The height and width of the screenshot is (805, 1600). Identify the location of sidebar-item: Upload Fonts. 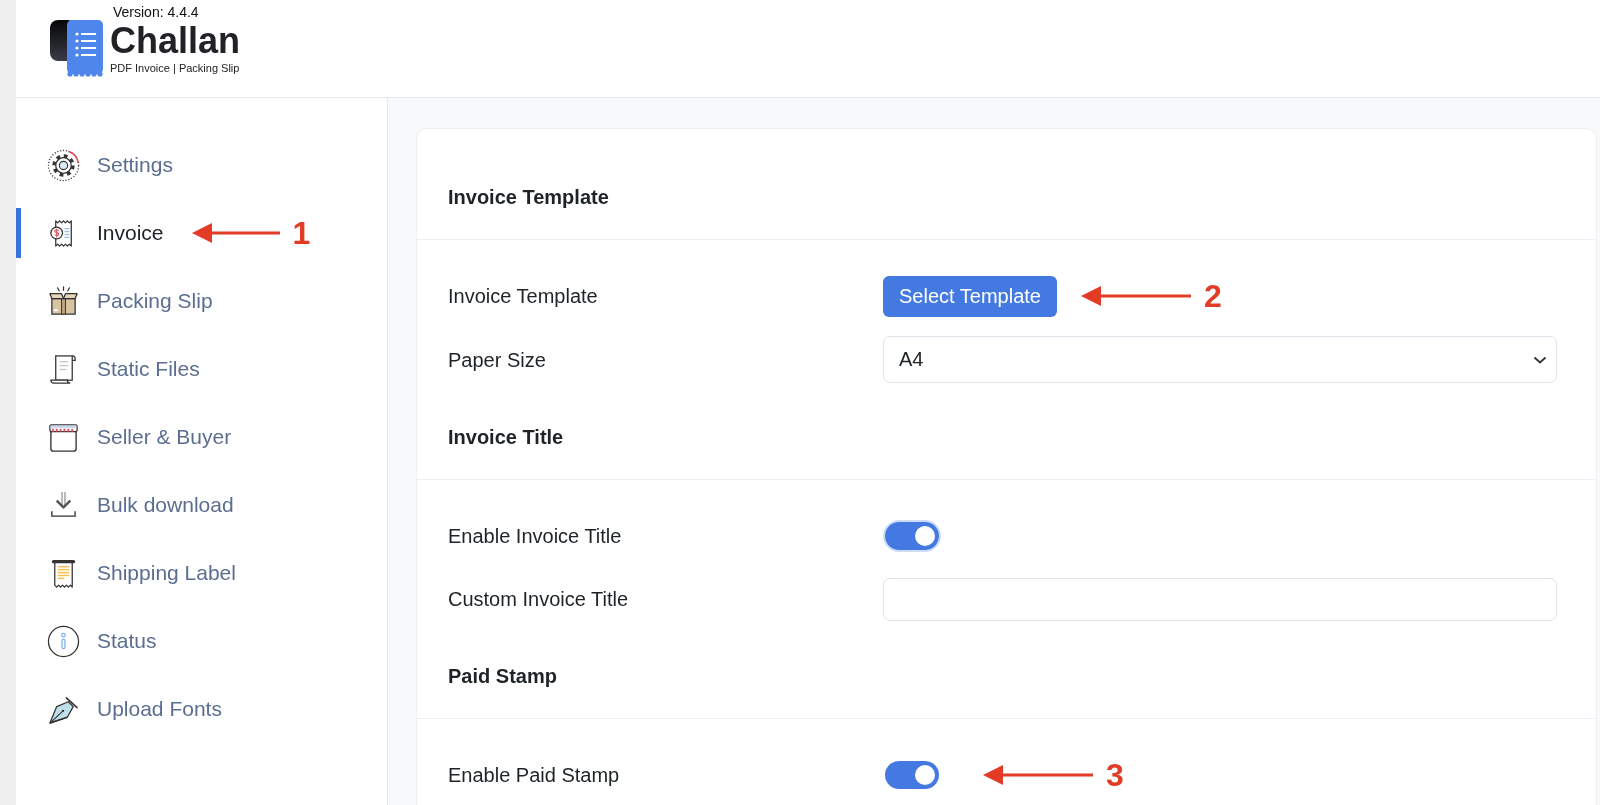
(123, 709).